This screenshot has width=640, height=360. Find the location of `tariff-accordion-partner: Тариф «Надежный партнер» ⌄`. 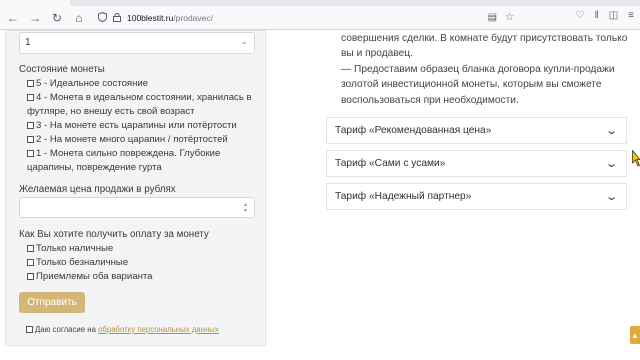

tariff-accordion-partner: Тариф «Надежный партнер» ⌄ is located at coordinates (476, 196).